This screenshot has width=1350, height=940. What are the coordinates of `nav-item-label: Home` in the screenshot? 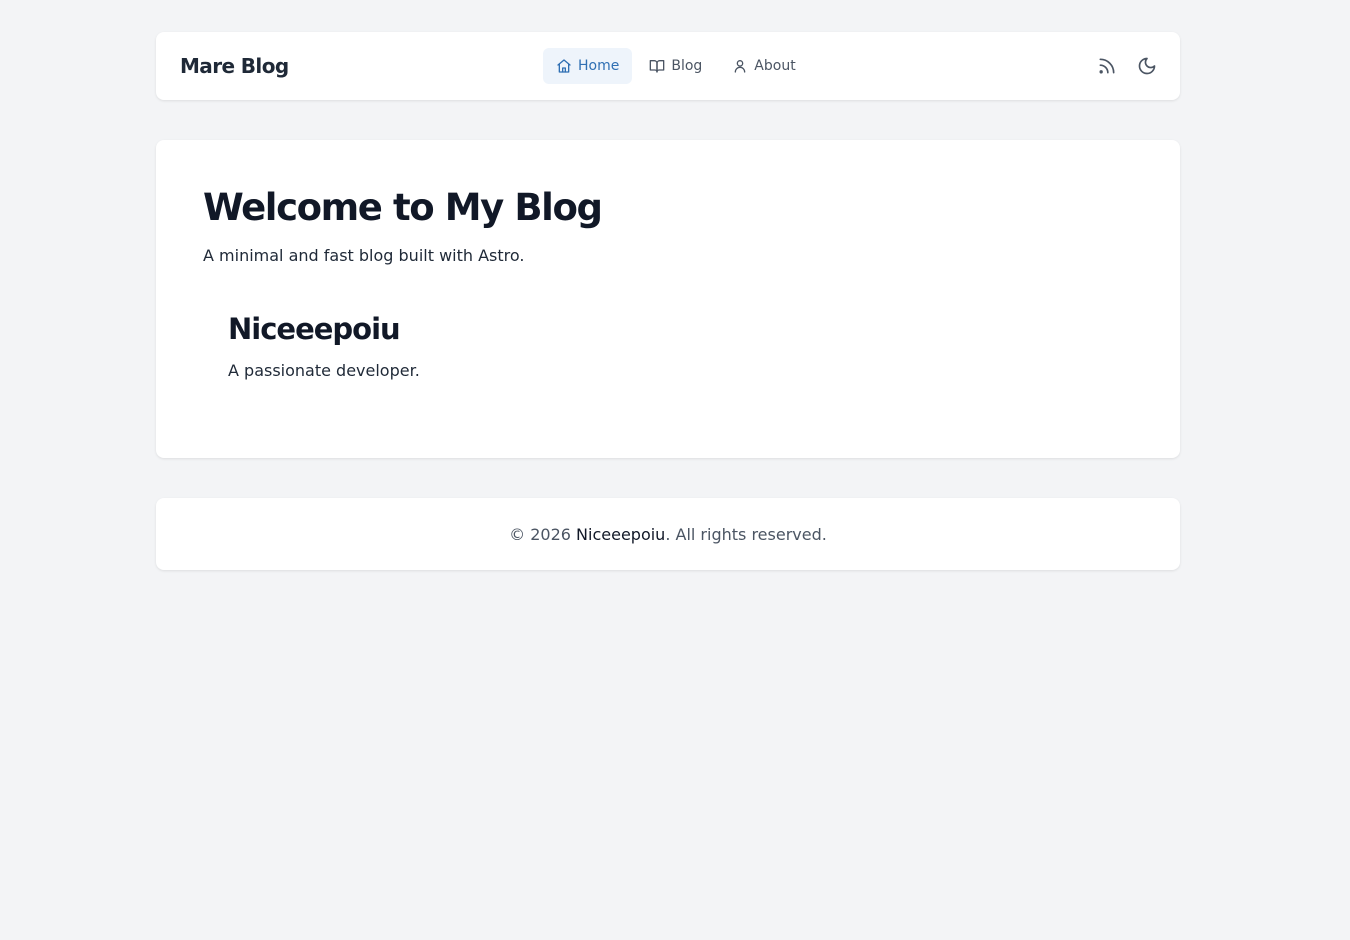 It's located at (599, 66).